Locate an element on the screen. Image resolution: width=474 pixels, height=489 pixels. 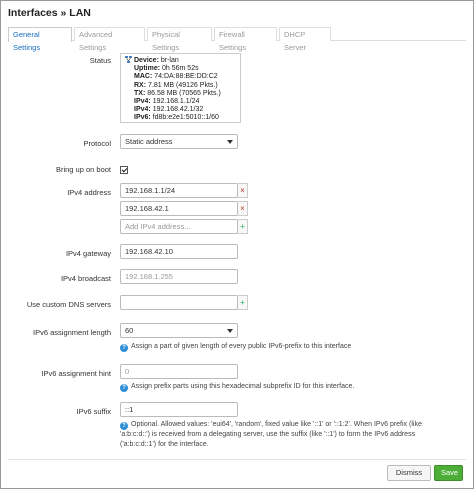
rx-key: RX: is located at coordinates (140, 85).